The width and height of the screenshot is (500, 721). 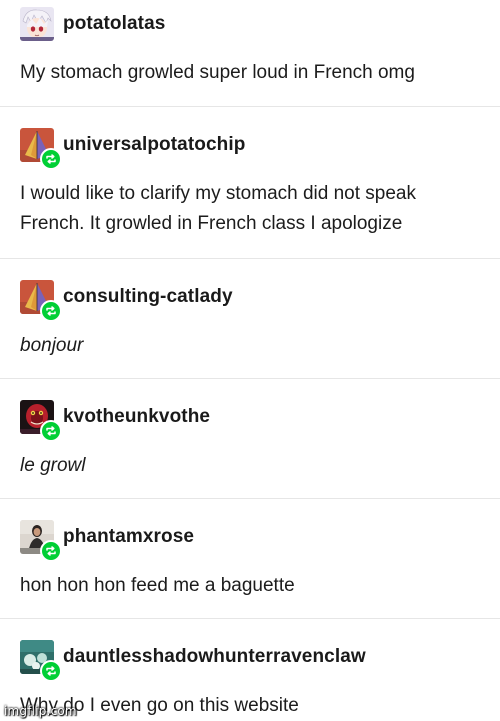 I want to click on anime-character-avatar-icon, so click(x=37, y=24).